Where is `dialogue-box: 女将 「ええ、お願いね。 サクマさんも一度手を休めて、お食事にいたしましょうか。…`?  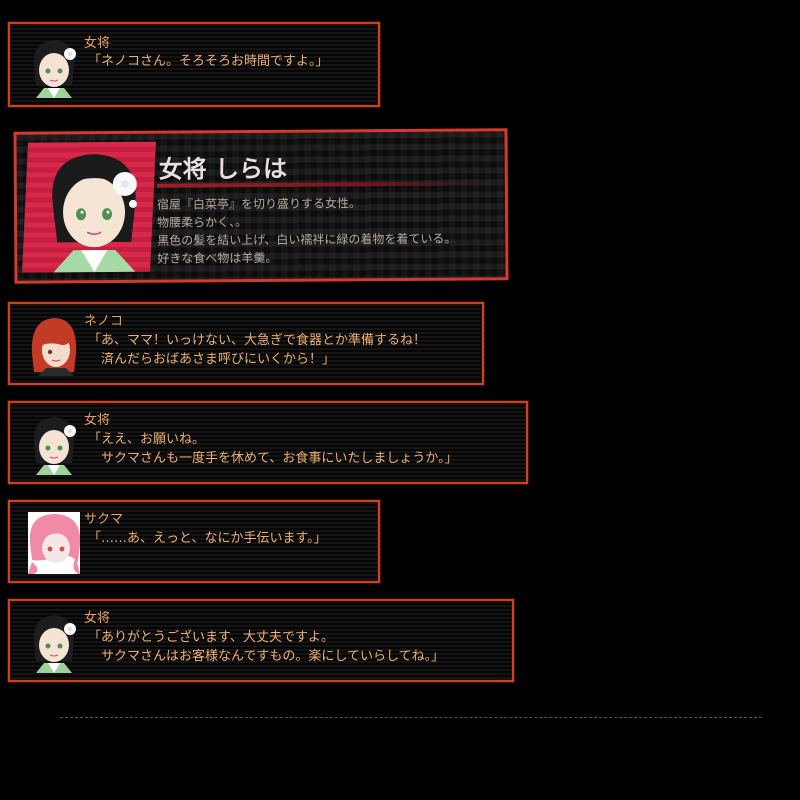 dialogue-box: 女将 「ええ、お願いね。 サクマさんも一度手を休めて、お食事にいたしましょうか。… is located at coordinates (268, 442).